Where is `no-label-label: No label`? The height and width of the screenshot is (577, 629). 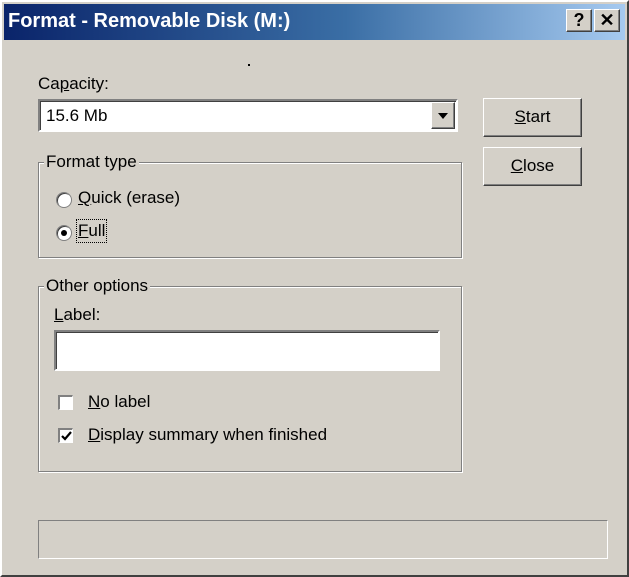
no-label-label: No label is located at coordinates (119, 402).